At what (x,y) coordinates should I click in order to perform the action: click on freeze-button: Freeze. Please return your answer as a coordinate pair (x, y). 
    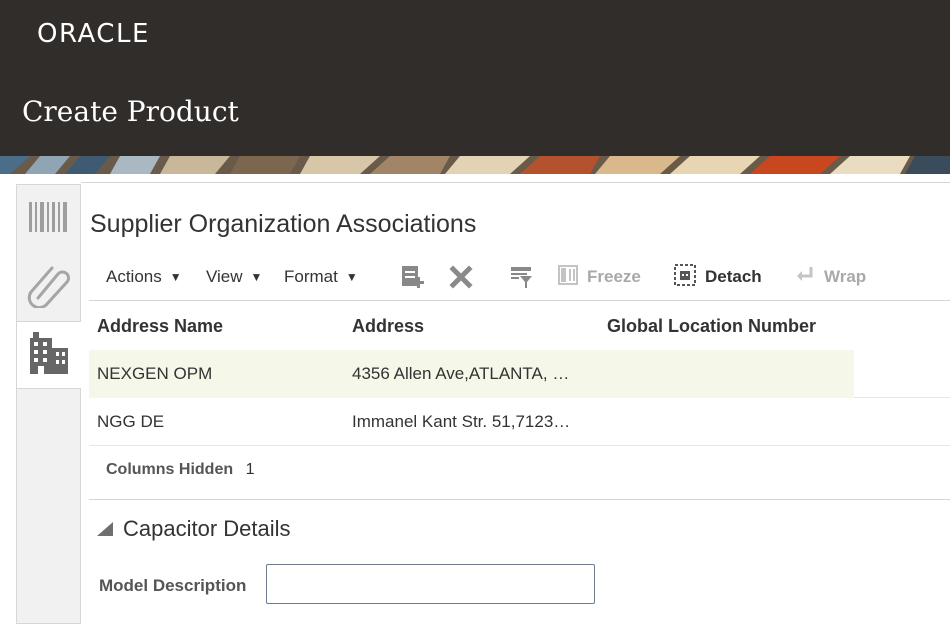
    Looking at the image, I should click on (599, 277).